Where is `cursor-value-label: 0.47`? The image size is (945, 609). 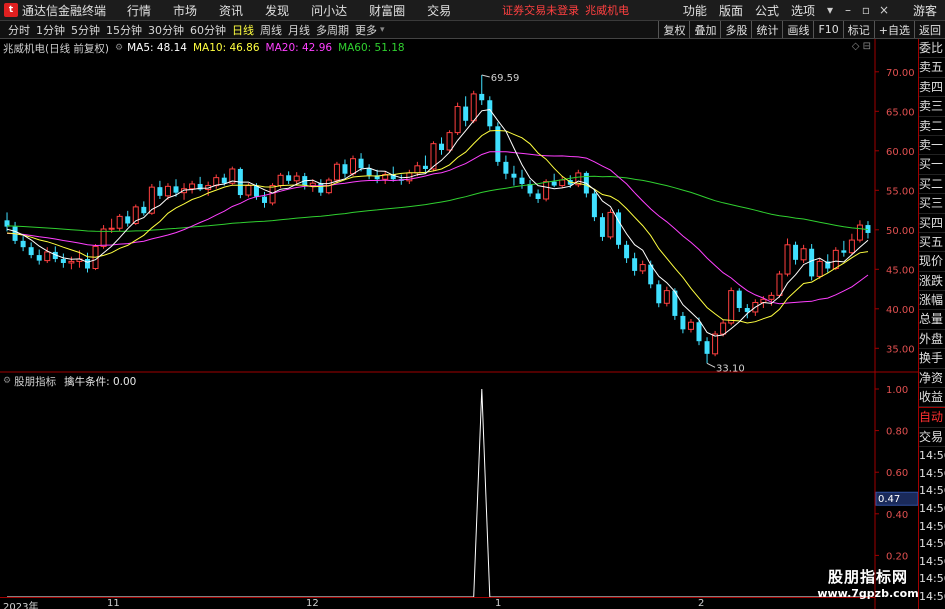
cursor-value-label: 0.47 is located at coordinates (889, 499).